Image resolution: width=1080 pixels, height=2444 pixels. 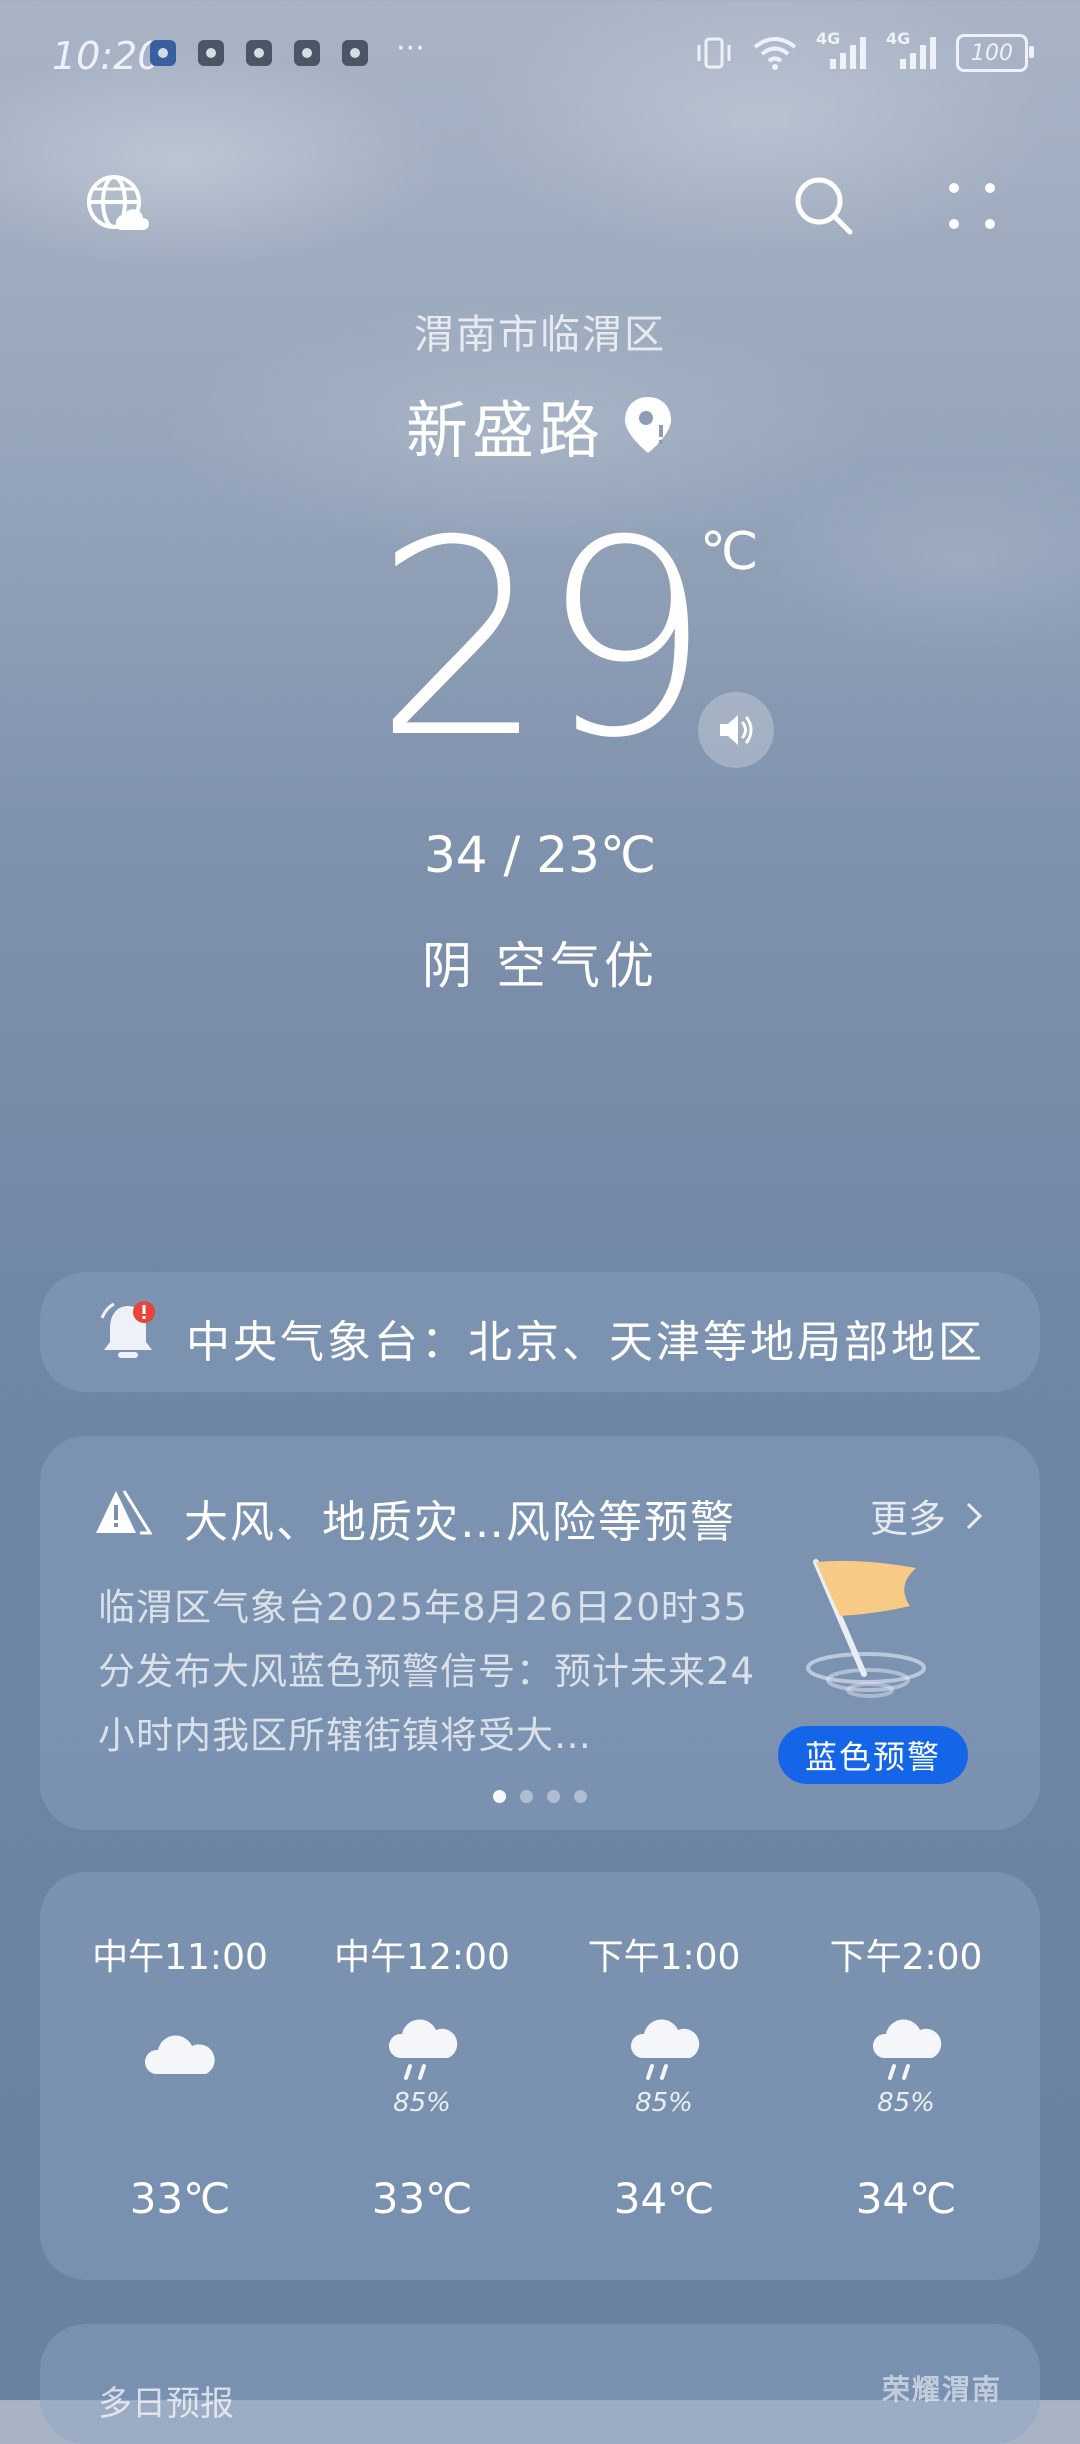 What do you see at coordinates (180, 1957) in the screenshot?
I see `hourly-time: 中午11:00` at bounding box center [180, 1957].